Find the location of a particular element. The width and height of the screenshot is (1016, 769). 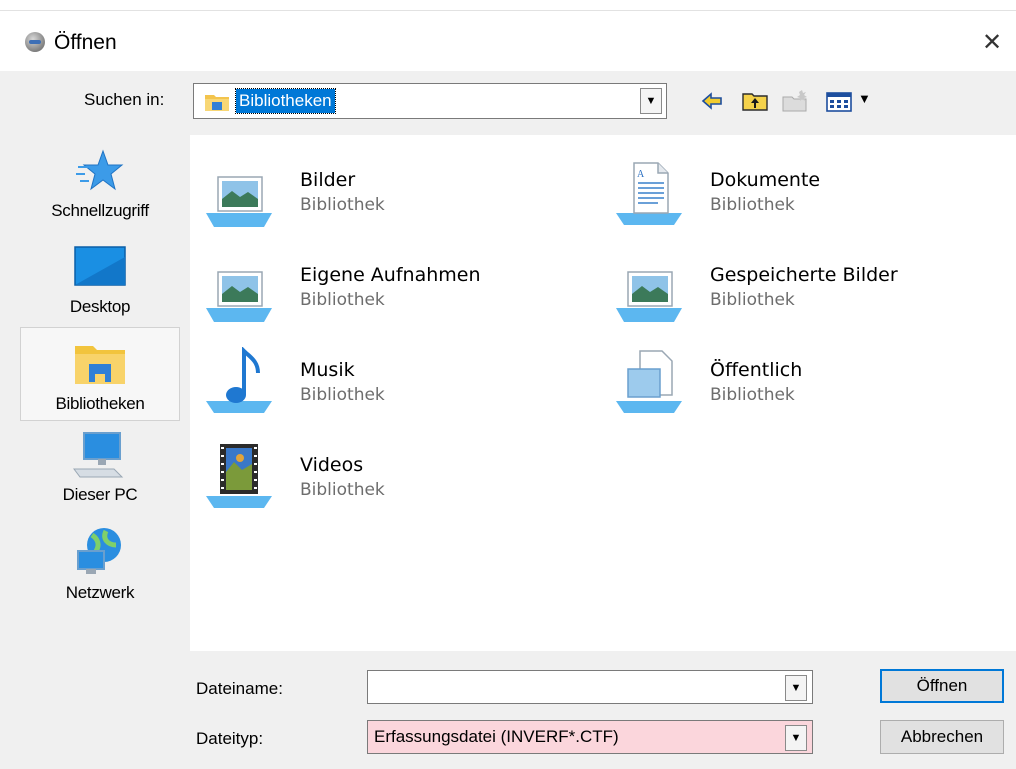

libraries-icon is located at coordinates (100, 365).